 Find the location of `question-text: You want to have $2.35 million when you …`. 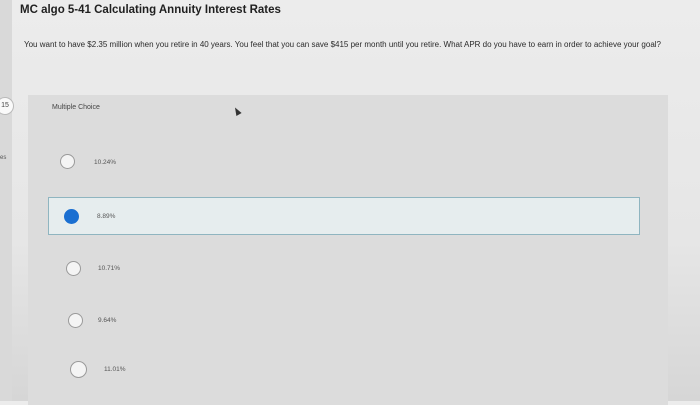

question-text: You want to have $2.35 million when you … is located at coordinates (342, 44).